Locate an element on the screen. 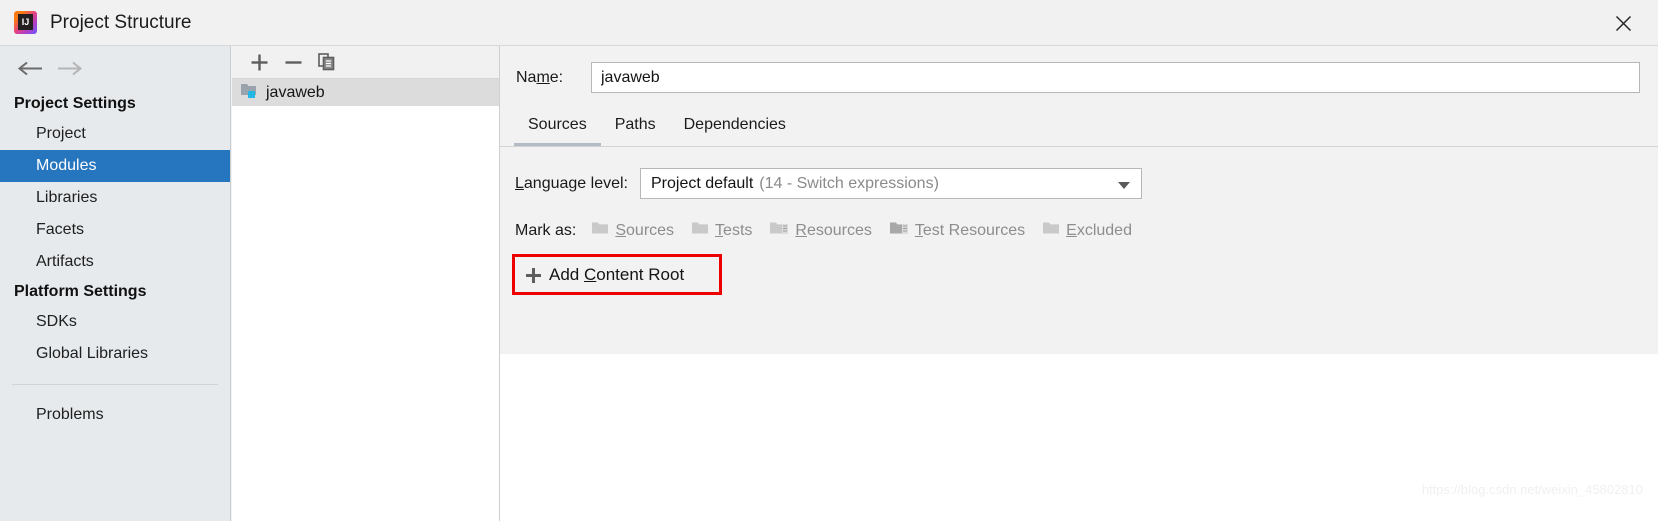  sidebar-divider is located at coordinates (115, 384).